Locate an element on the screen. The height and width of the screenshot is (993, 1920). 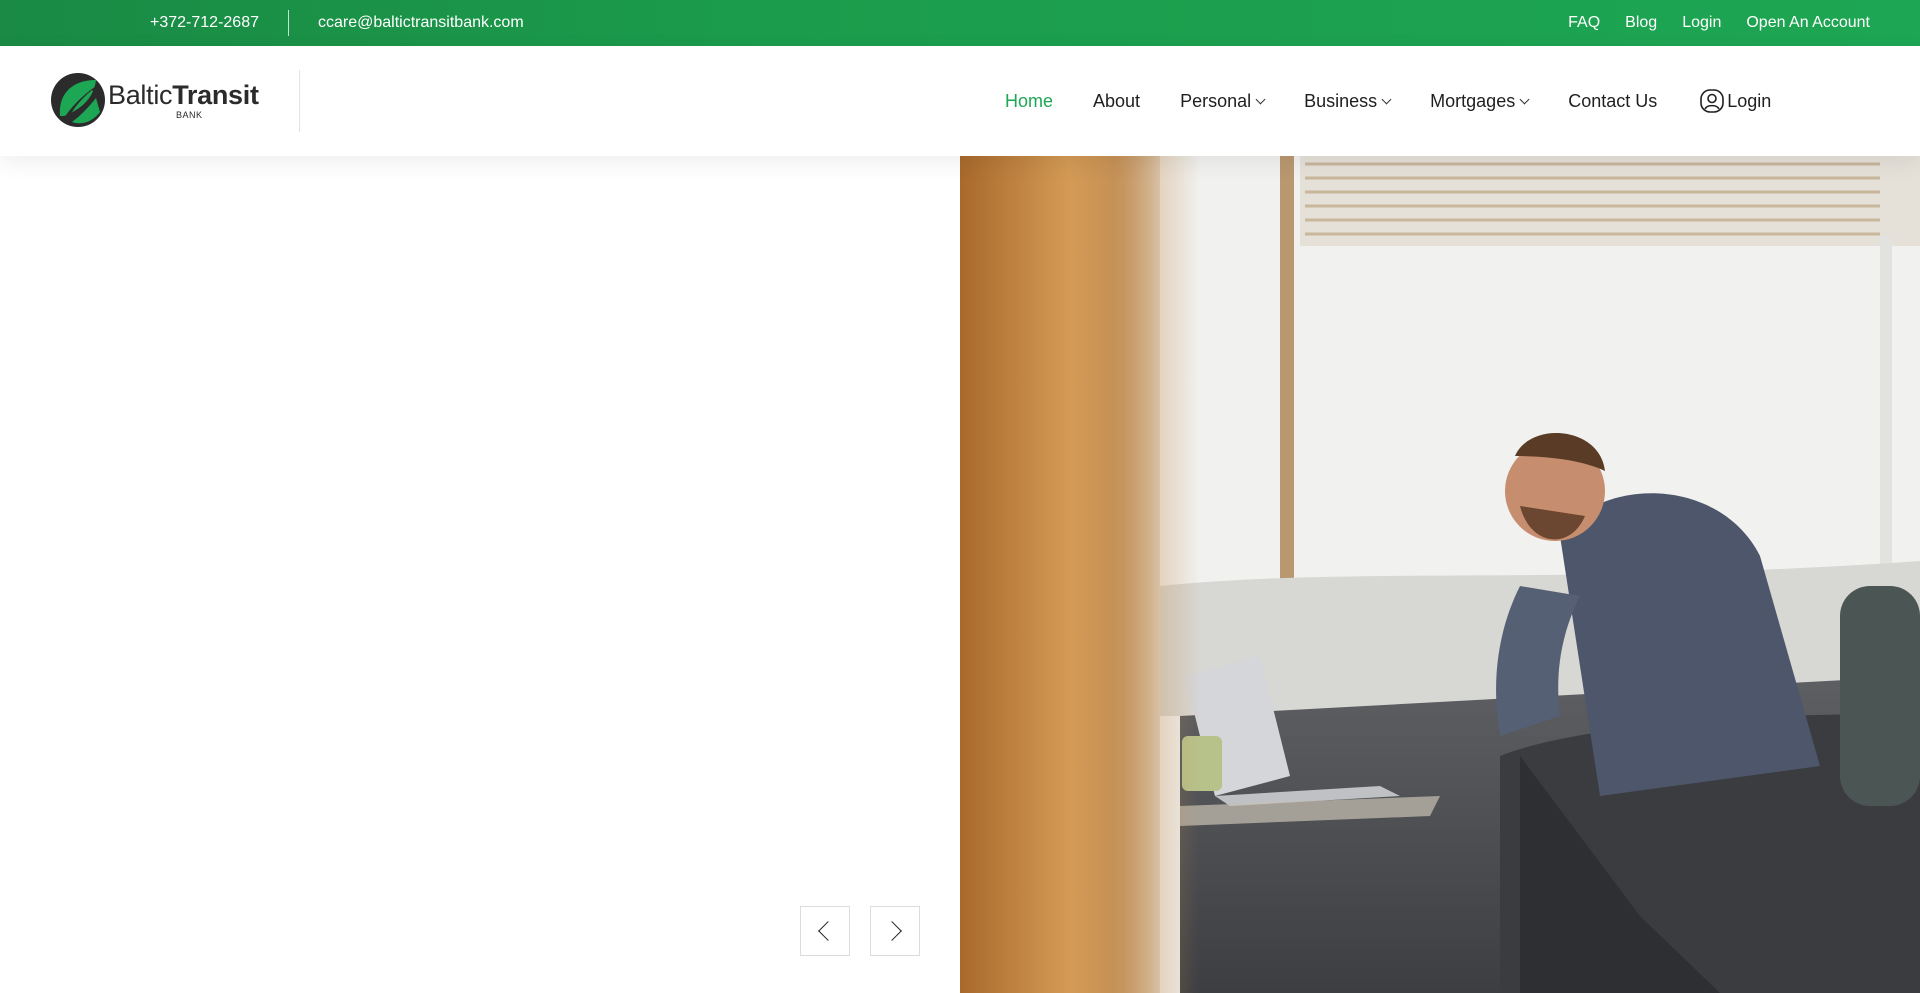
nav-label: Contact Us is located at coordinates (1613, 100).